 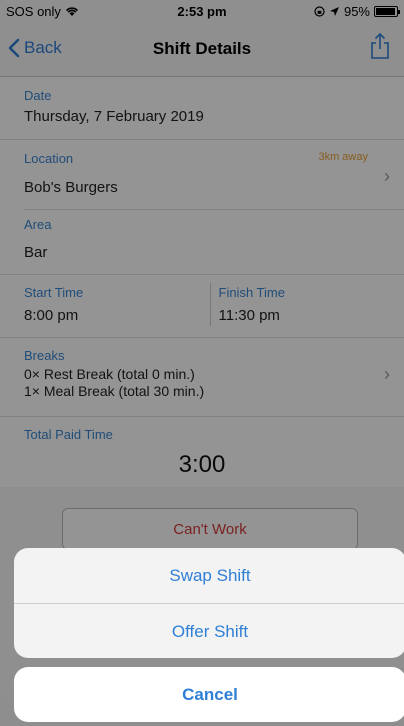 I want to click on action-sheet: Swap Shift Offer Shift, so click(x=209, y=603).